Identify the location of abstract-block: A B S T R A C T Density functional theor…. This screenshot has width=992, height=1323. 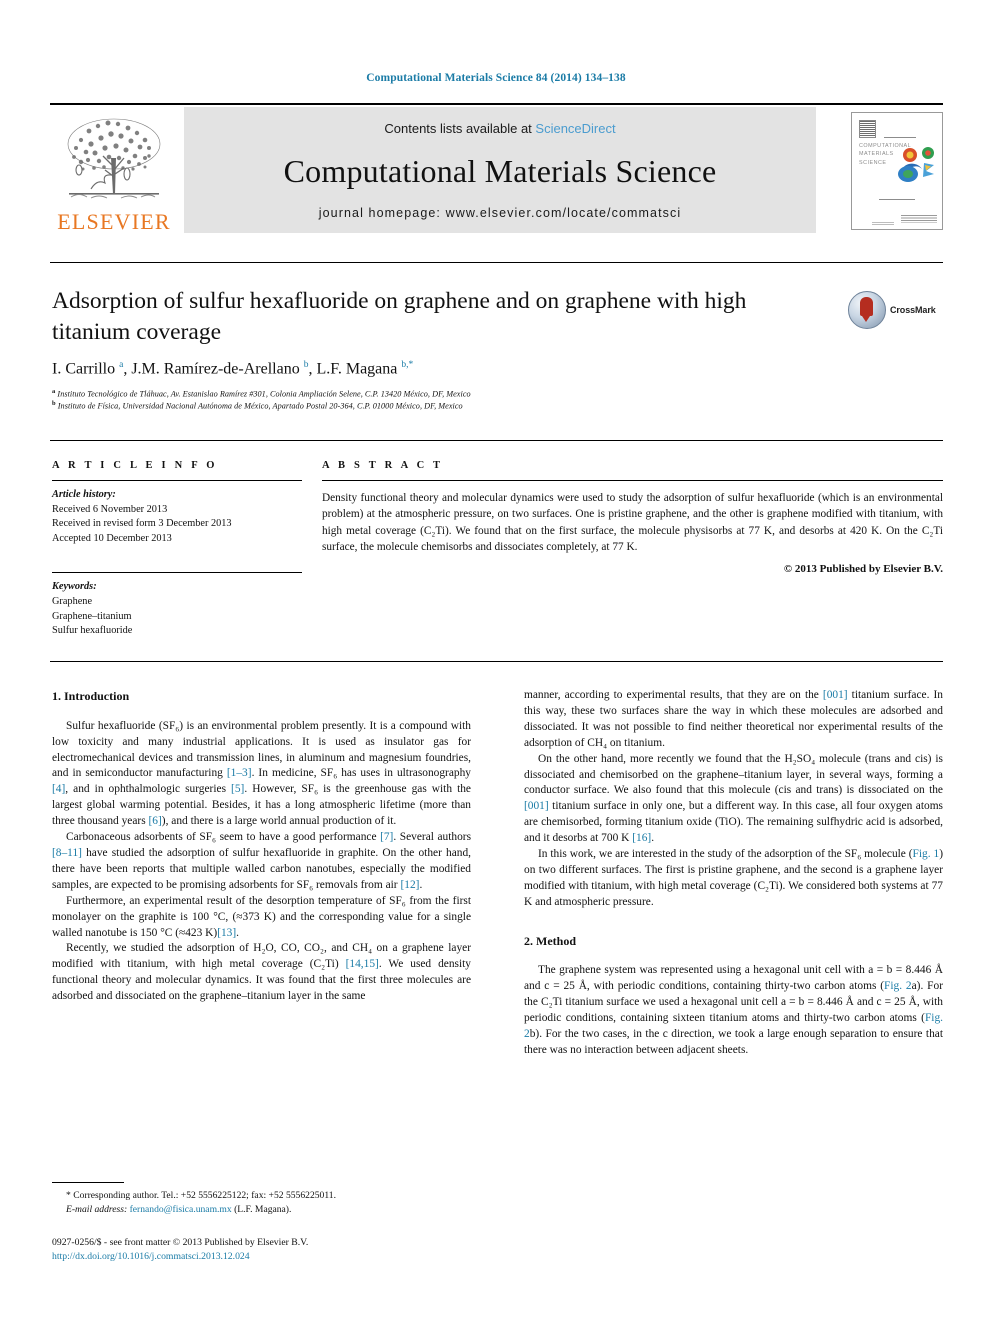
(632, 517).